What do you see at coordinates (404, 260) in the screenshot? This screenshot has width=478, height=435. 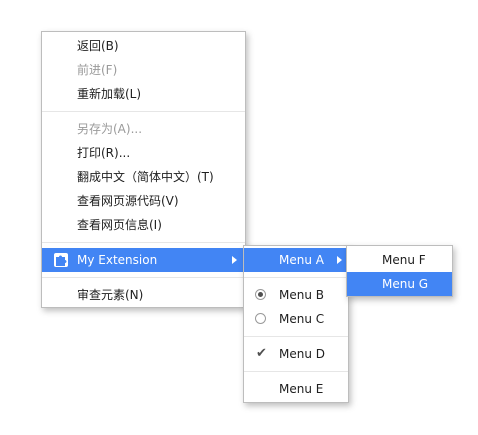 I see `menu-item-menu-f-label: Menu F` at bounding box center [404, 260].